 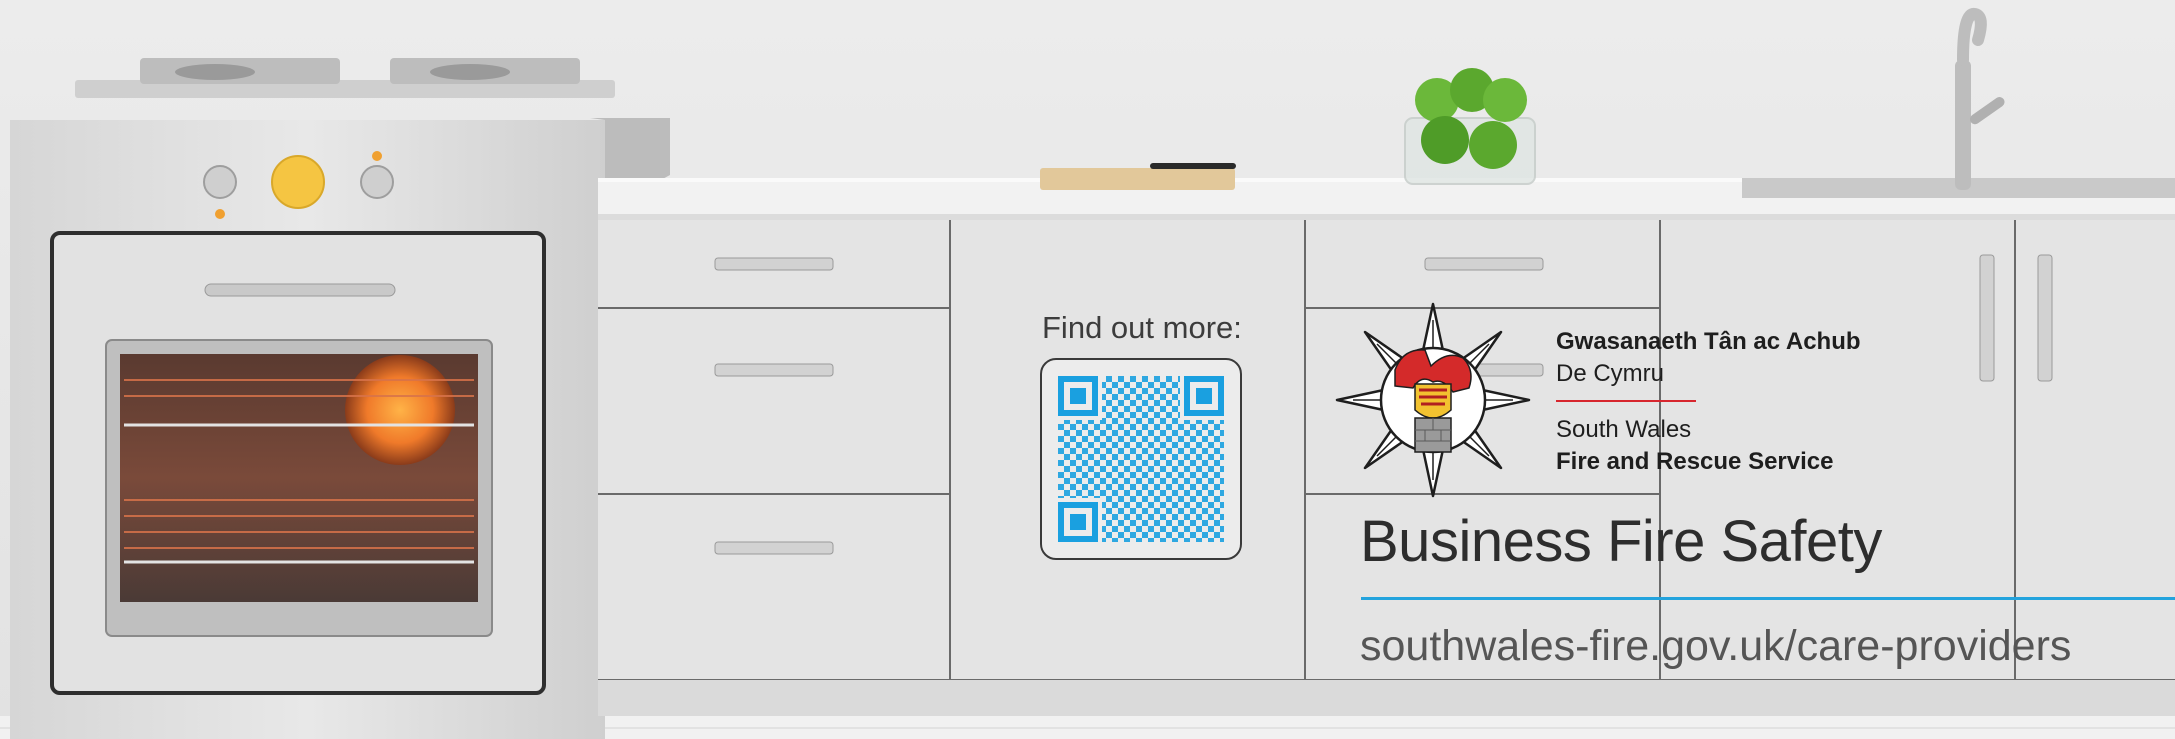 What do you see at coordinates (1715, 646) in the screenshot?
I see `website-url: southwales-fire.gov.uk/care-providers` at bounding box center [1715, 646].